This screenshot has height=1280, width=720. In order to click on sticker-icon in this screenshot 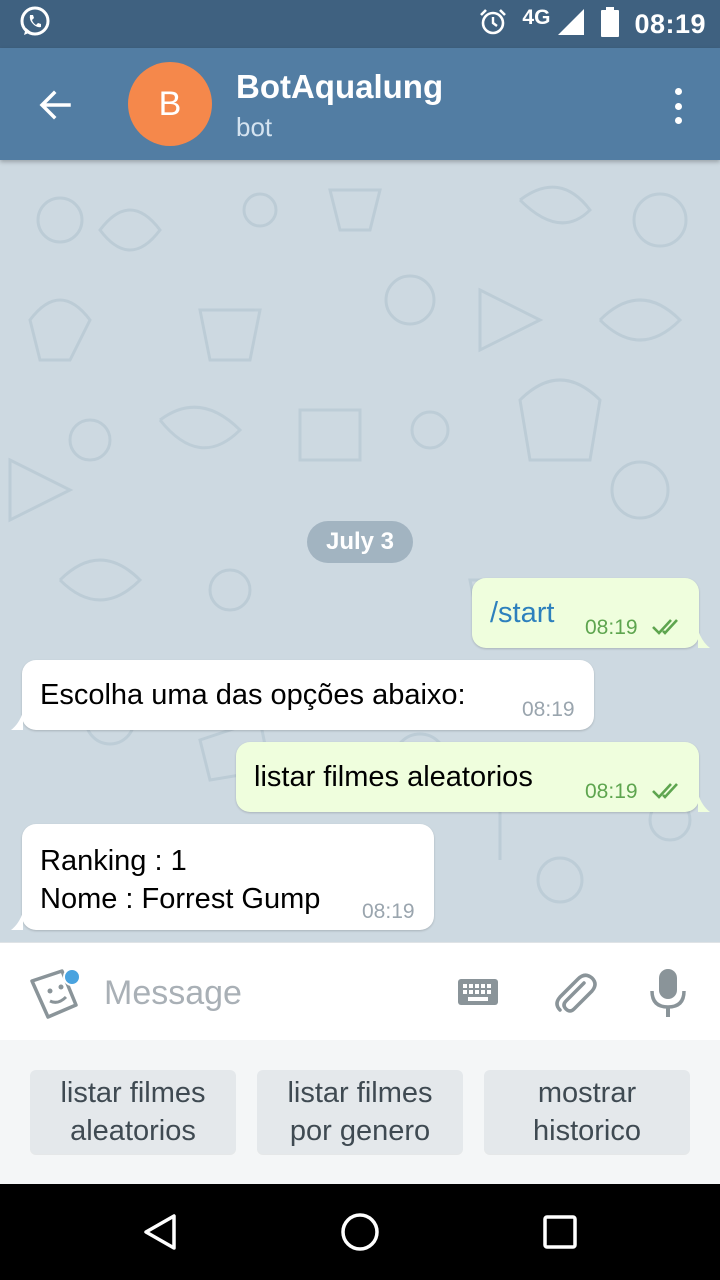, I will do `click(55, 993)`.